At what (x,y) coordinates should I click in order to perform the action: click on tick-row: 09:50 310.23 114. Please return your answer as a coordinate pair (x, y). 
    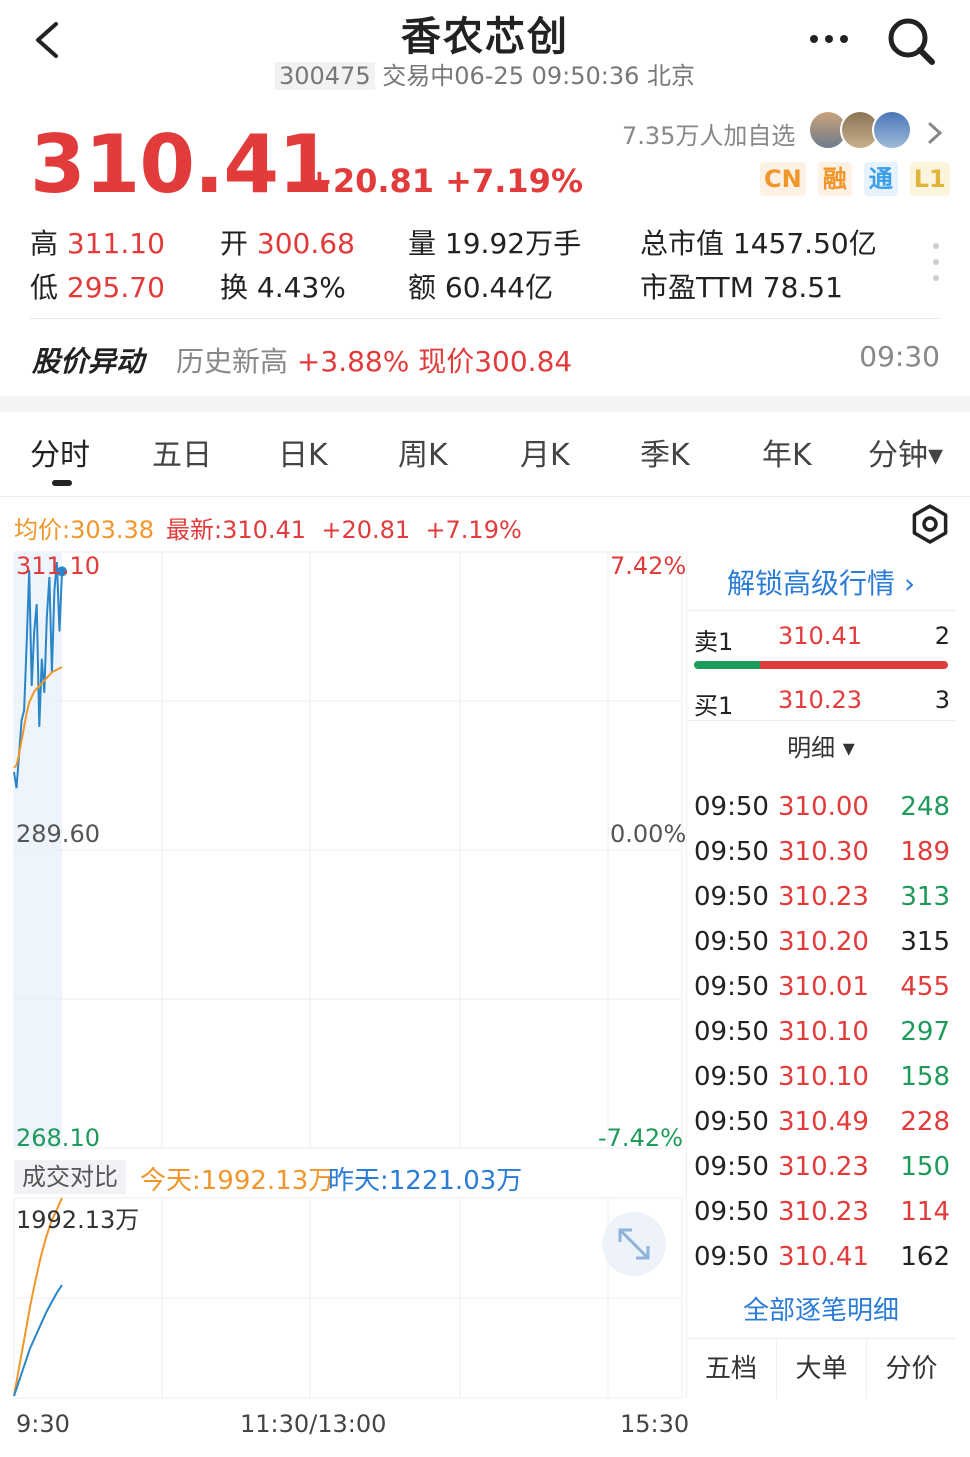
    Looking at the image, I should click on (822, 1219).